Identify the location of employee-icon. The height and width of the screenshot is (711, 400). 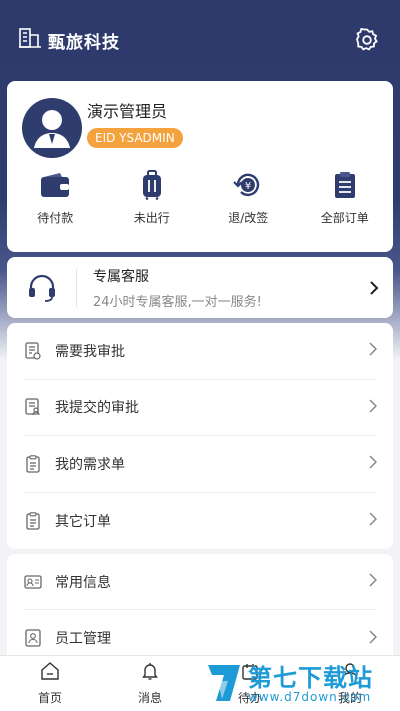
(33, 638).